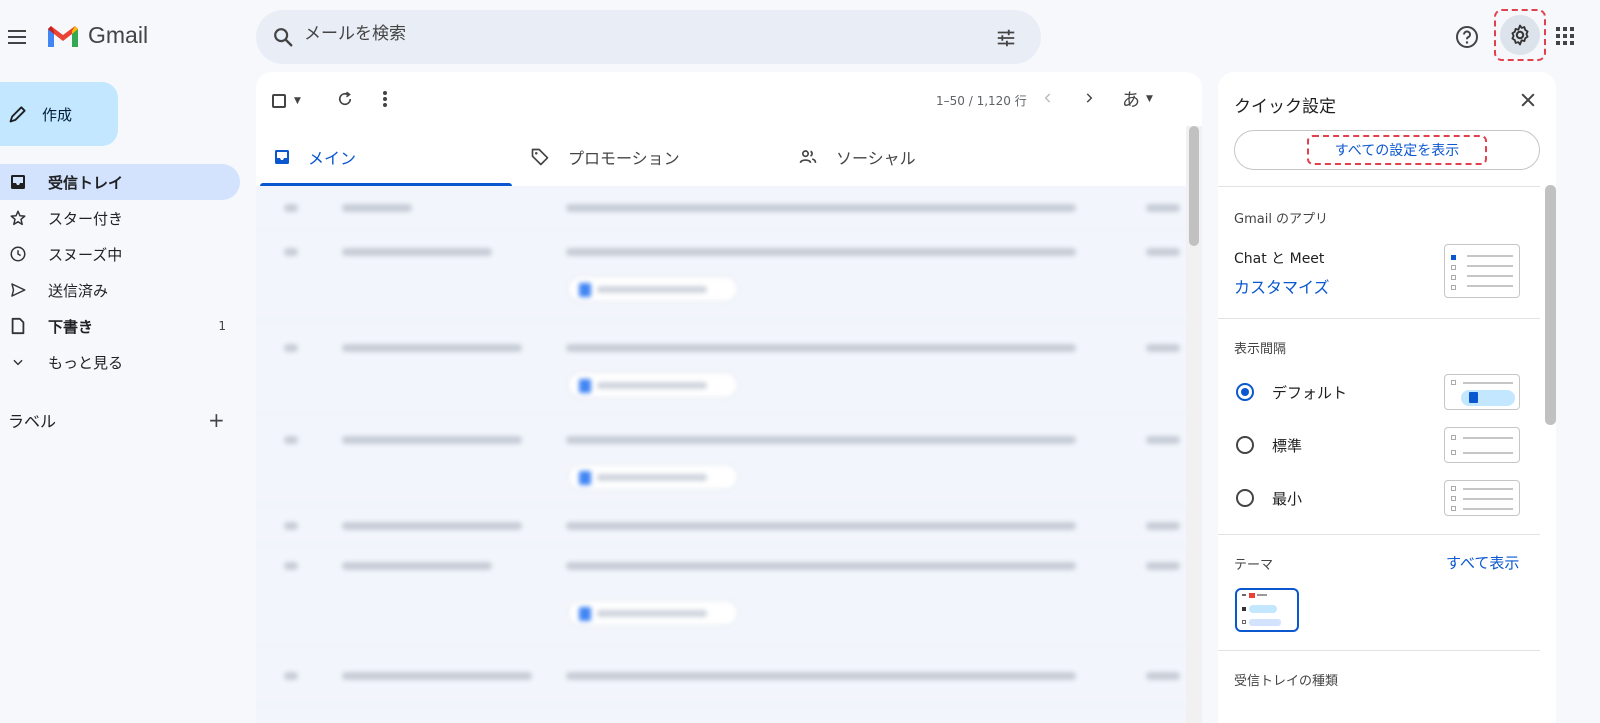  What do you see at coordinates (345, 99) in the screenshot?
I see `refresh-icon` at bounding box center [345, 99].